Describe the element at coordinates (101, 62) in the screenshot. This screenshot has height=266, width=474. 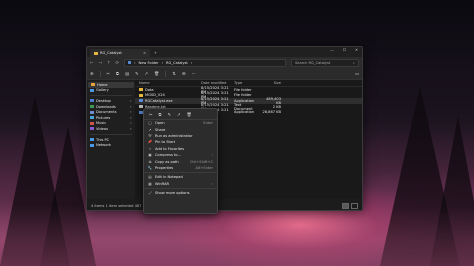
I see `forward-button: →` at that location.